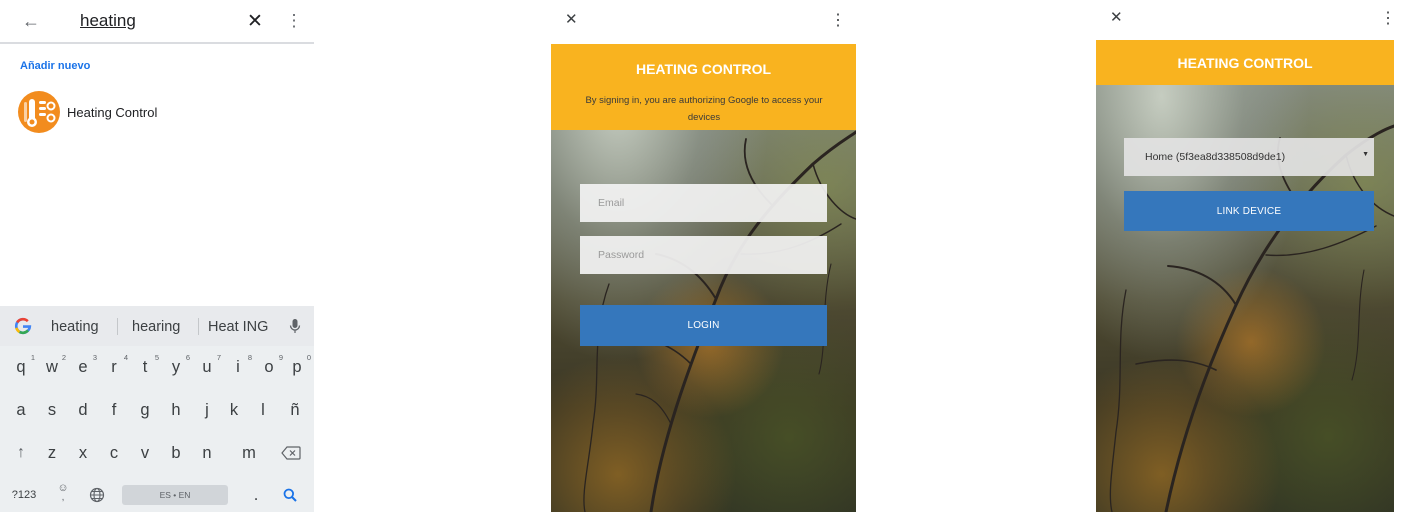 The height and width of the screenshot is (512, 1410). I want to click on login-button: LOGIN, so click(703, 325).